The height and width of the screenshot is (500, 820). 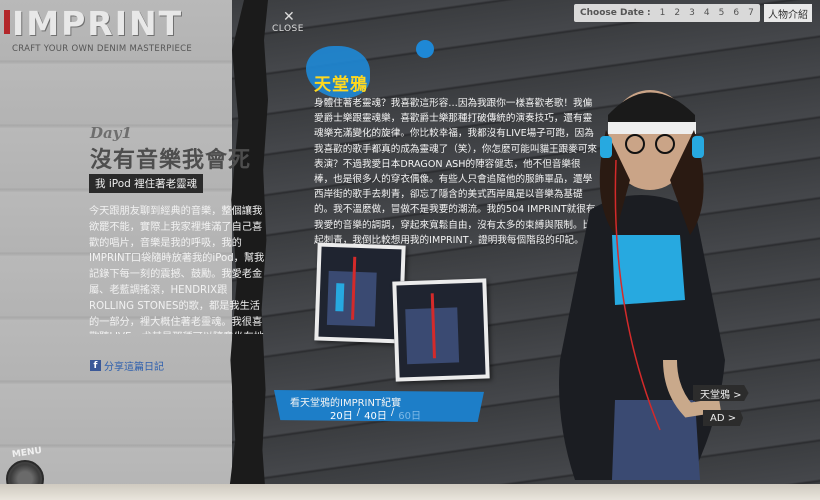 What do you see at coordinates (663, 13) in the screenshot?
I see `date-option: 1` at bounding box center [663, 13].